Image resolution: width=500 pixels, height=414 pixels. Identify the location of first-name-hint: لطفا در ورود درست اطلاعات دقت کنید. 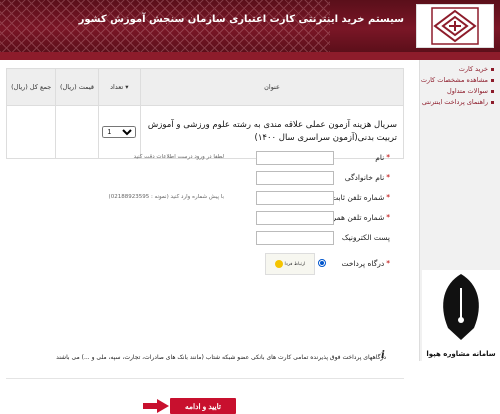
(178, 157).